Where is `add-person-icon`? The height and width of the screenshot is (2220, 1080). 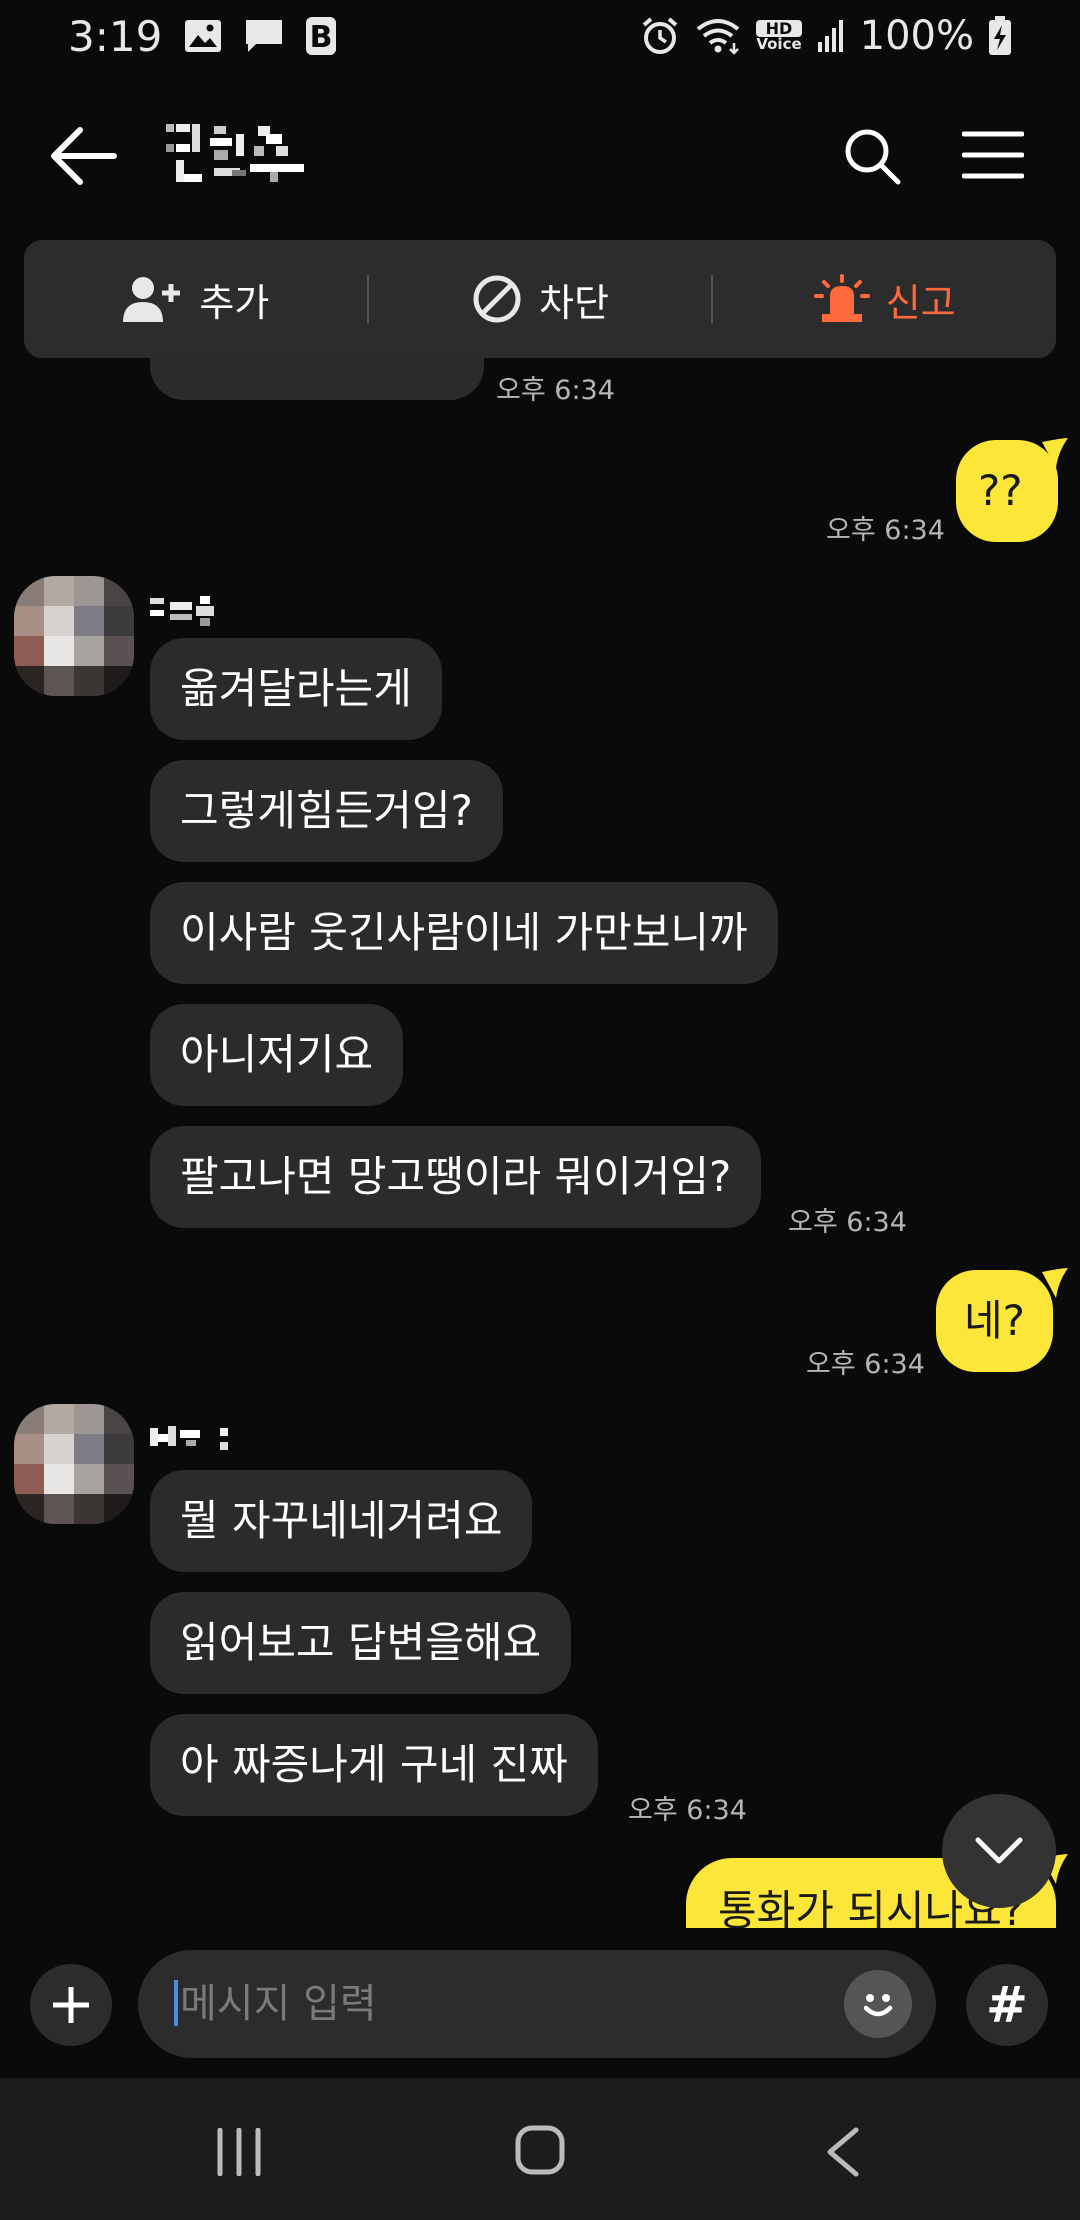
add-person-icon is located at coordinates (152, 299).